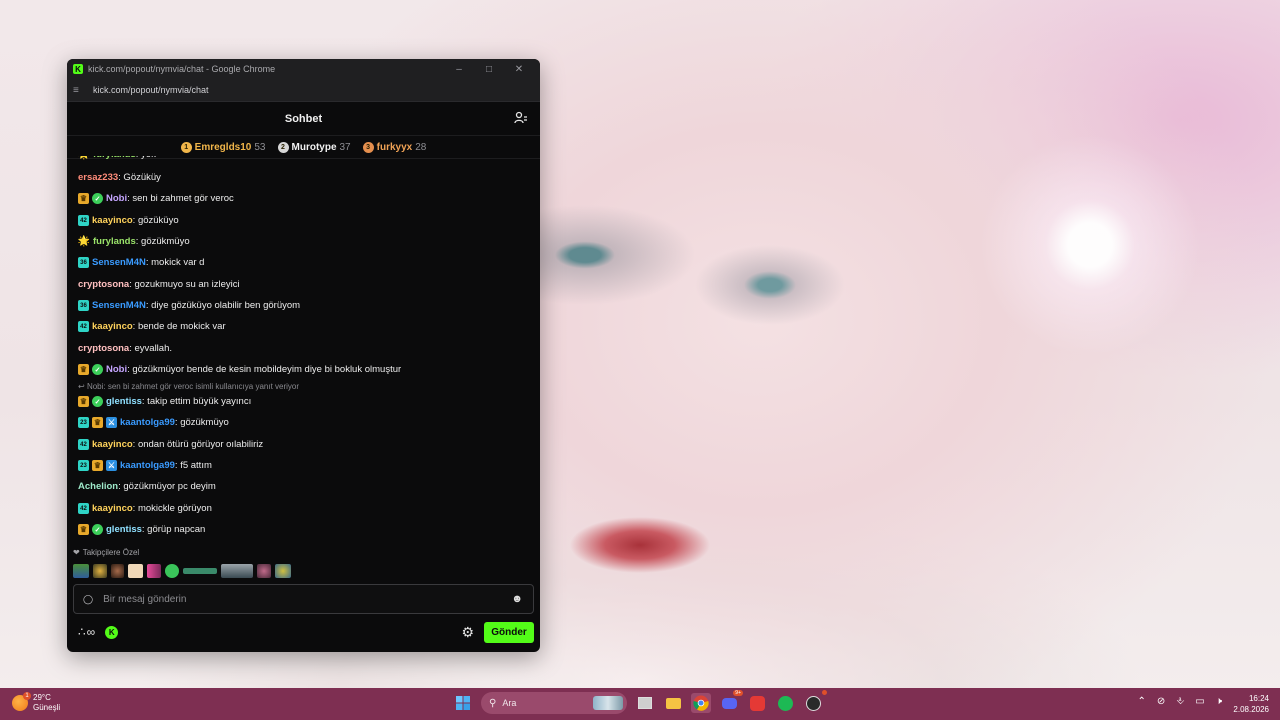 Image resolution: width=1280 pixels, height=720 pixels. What do you see at coordinates (156, 198) in the screenshot?
I see `chat-message: ♛ ✓ Nobi: sen bi zahmet gör veroc` at bounding box center [156, 198].